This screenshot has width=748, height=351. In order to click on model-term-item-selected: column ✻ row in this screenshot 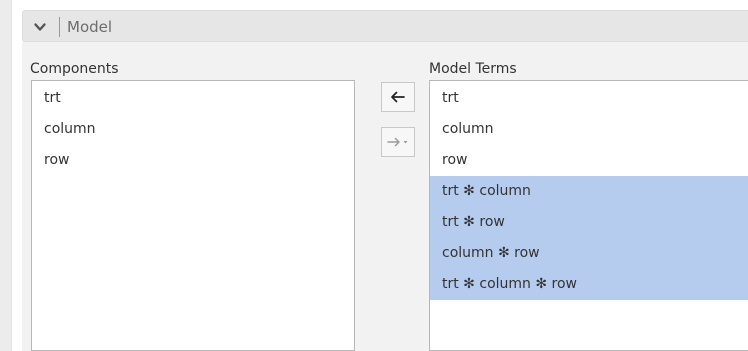, I will do `click(589, 253)`.